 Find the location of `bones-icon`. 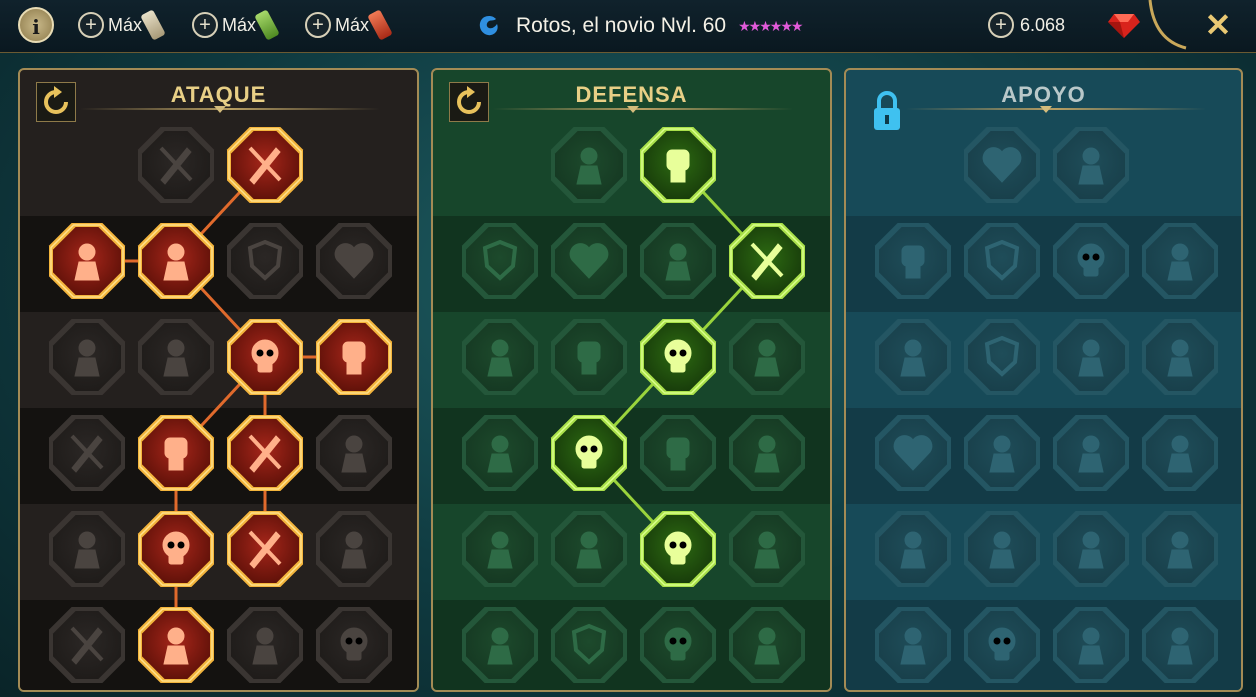

bones-icon is located at coordinates (1180, 549).